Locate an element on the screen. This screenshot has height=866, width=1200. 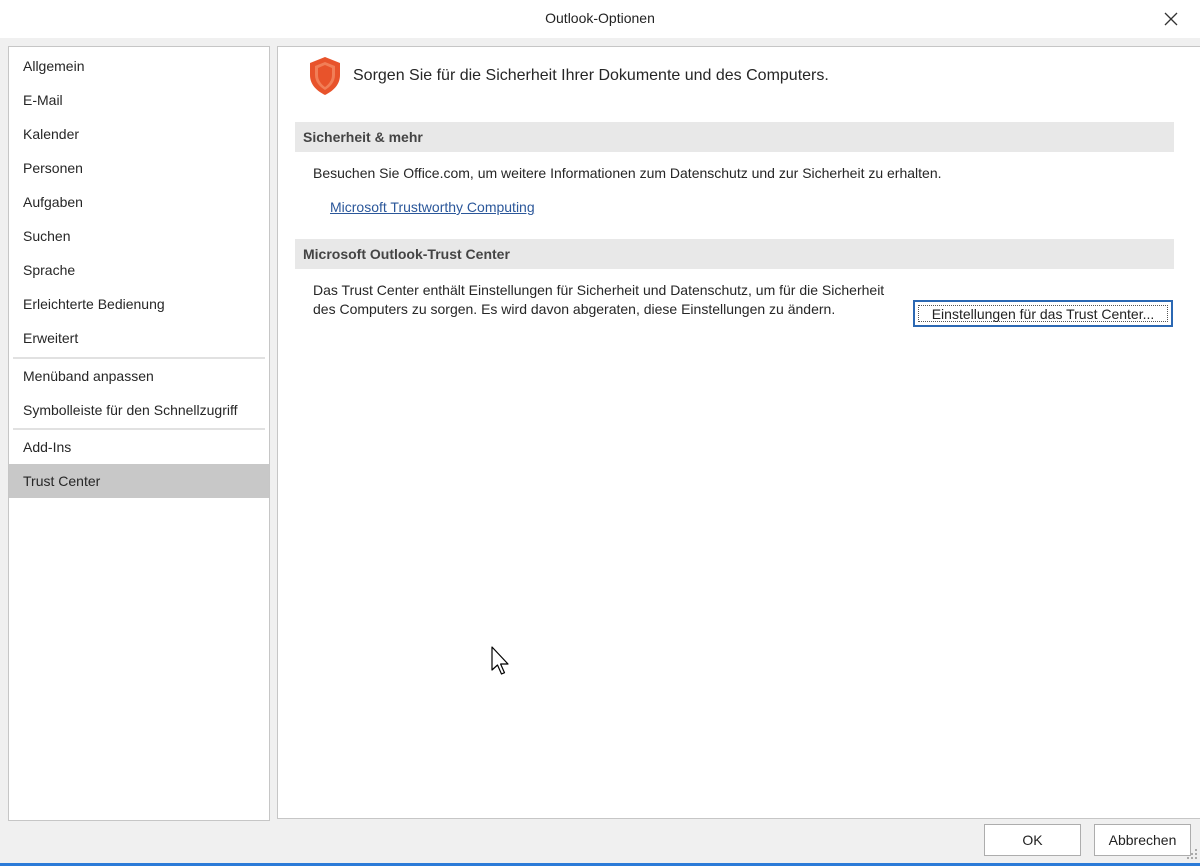
sidebar-item-sprache: Sprache is located at coordinates (139, 270).